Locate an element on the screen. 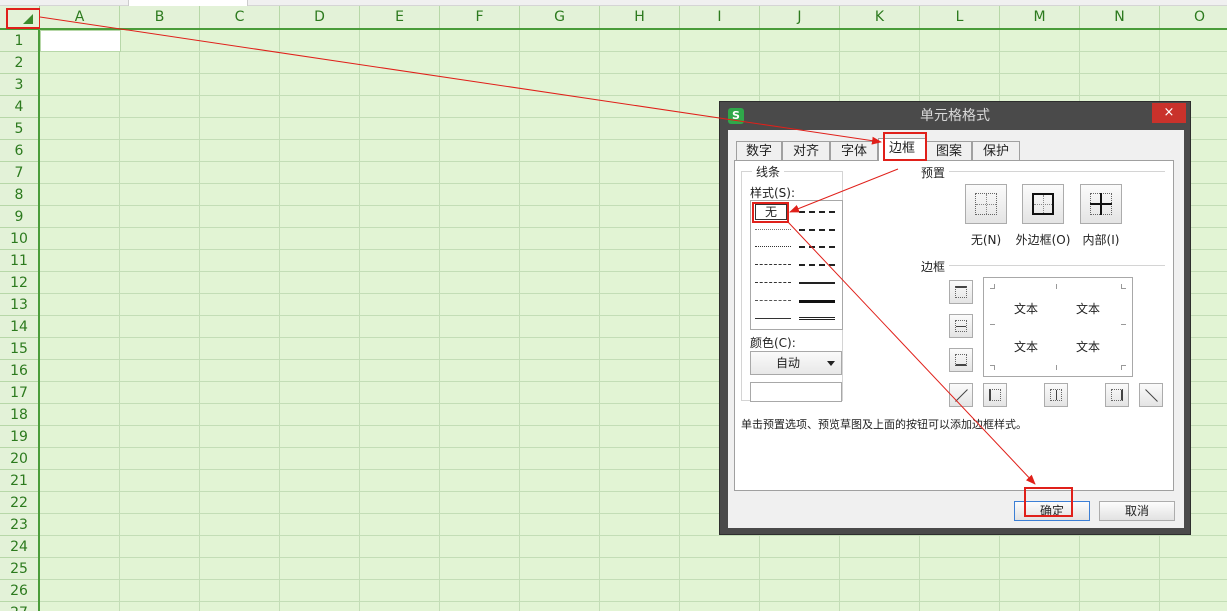 The image size is (1227, 611). row-header: 16 is located at coordinates (19, 371).